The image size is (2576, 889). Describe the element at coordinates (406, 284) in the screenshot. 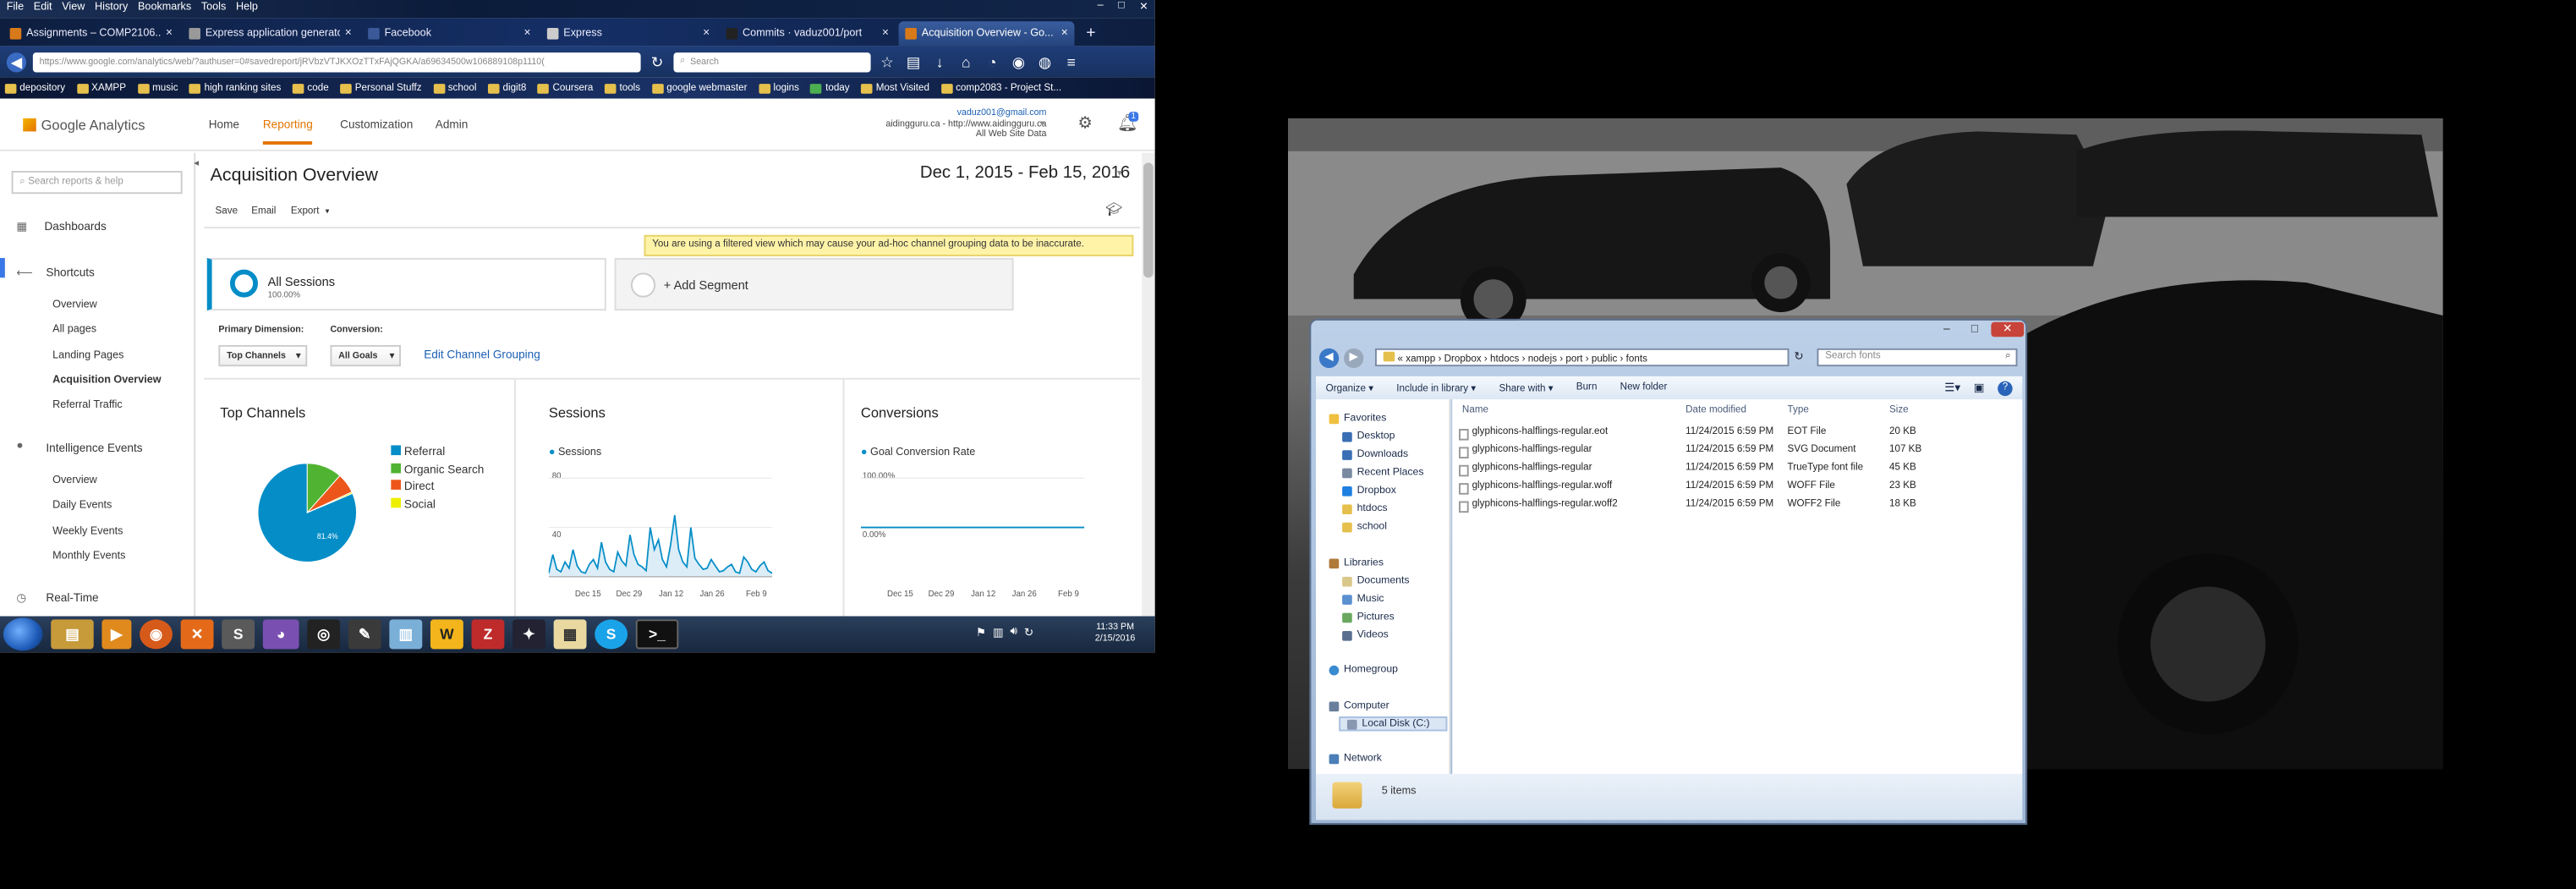

I see `segment-all-sessions: All Sessions 100.00%` at that location.